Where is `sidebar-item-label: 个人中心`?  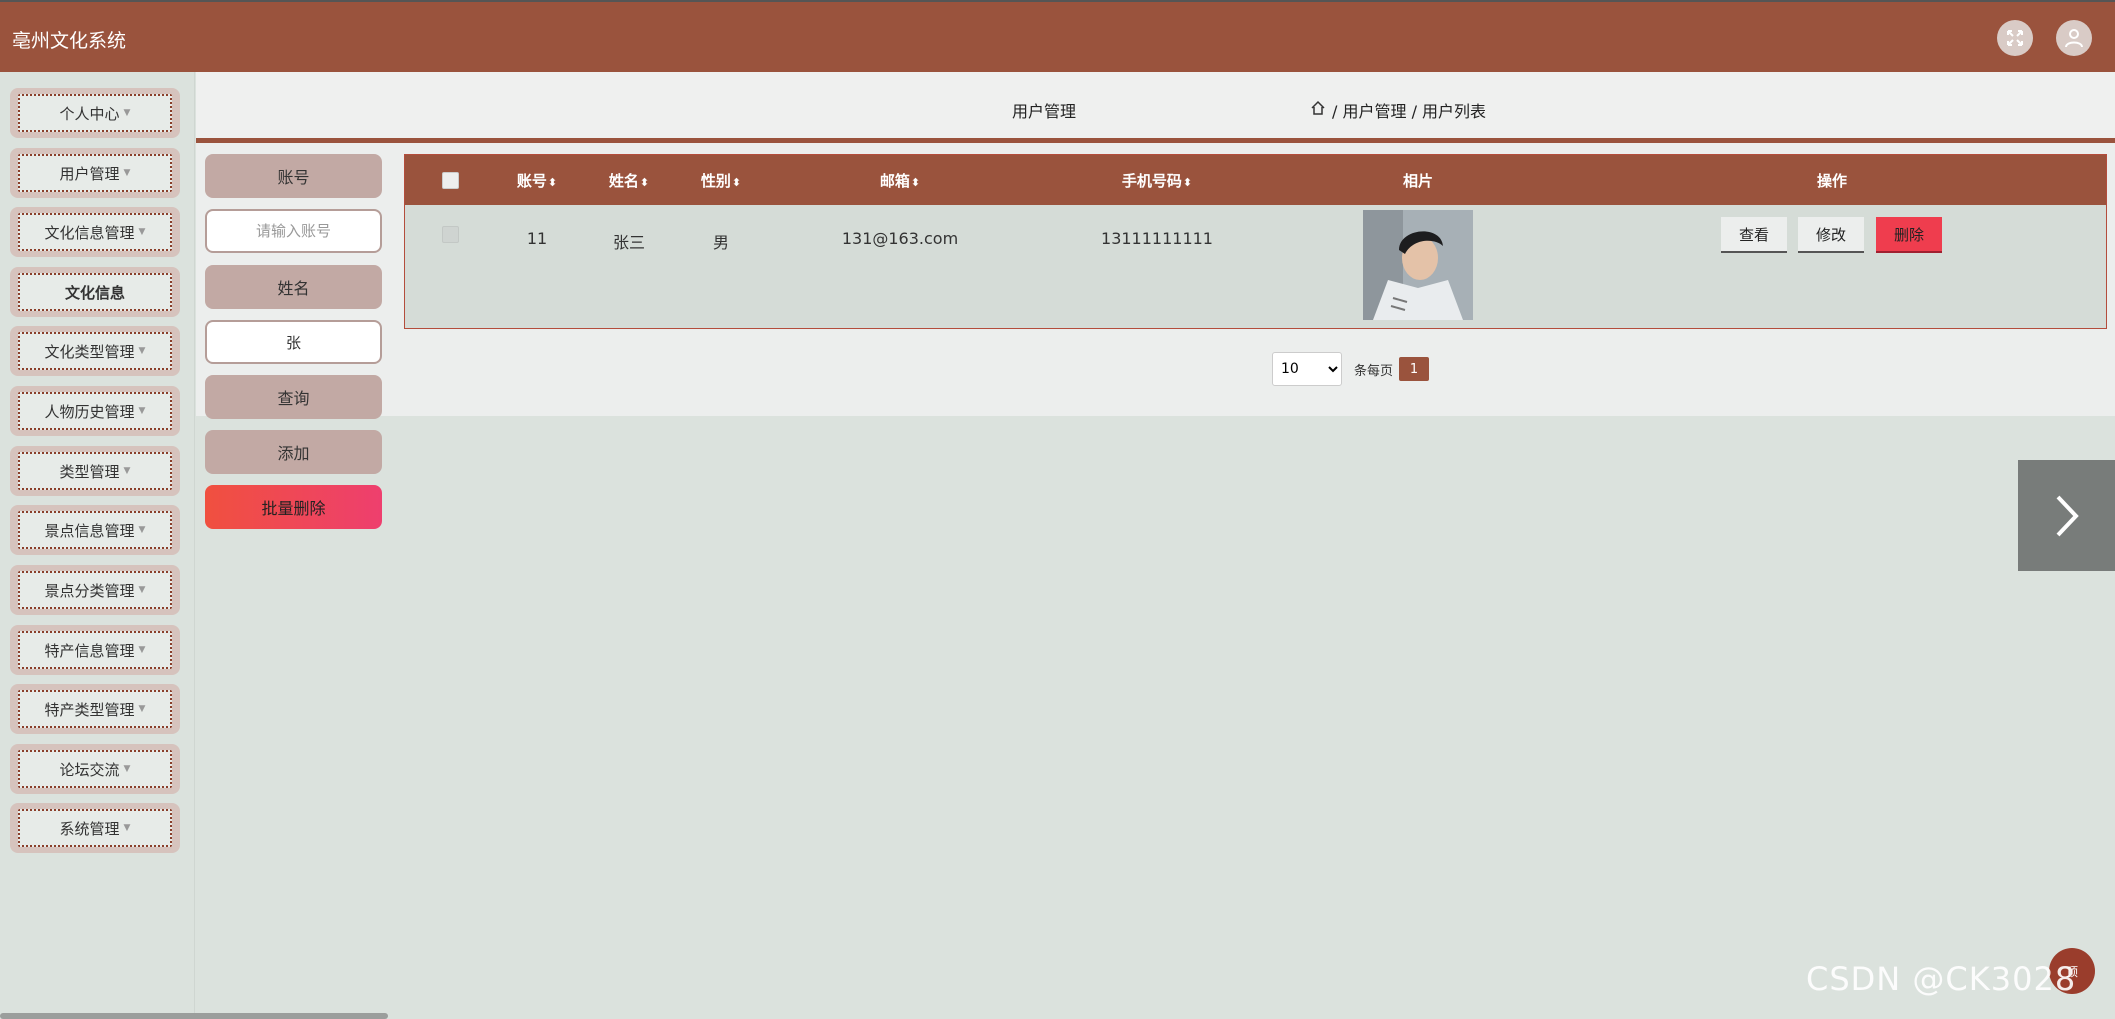 sidebar-item-label: 个人中心 is located at coordinates (89, 113).